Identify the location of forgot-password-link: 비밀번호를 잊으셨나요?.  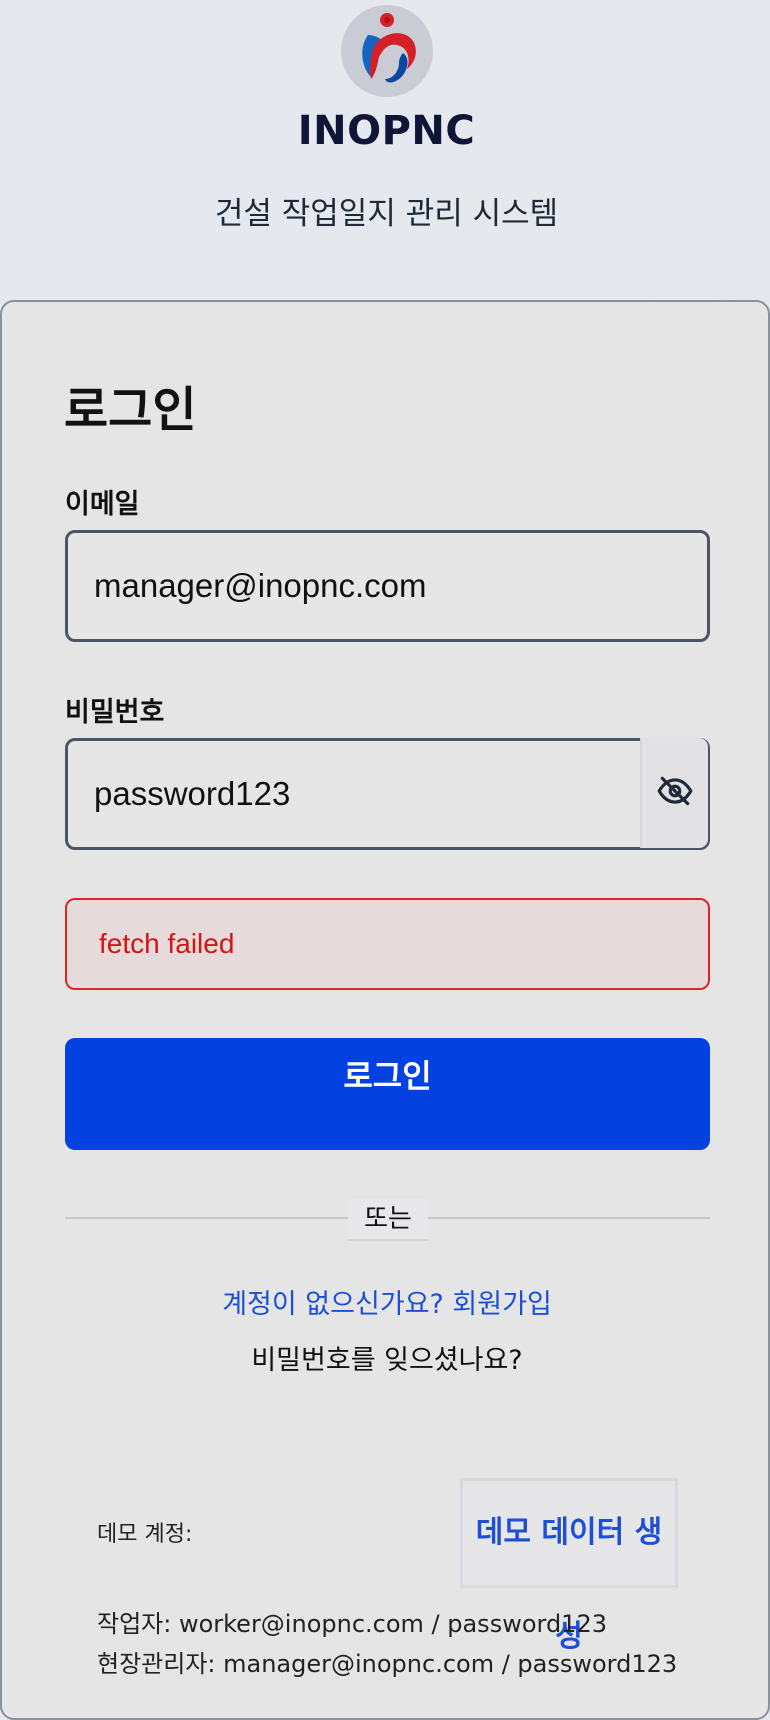
(386, 1357).